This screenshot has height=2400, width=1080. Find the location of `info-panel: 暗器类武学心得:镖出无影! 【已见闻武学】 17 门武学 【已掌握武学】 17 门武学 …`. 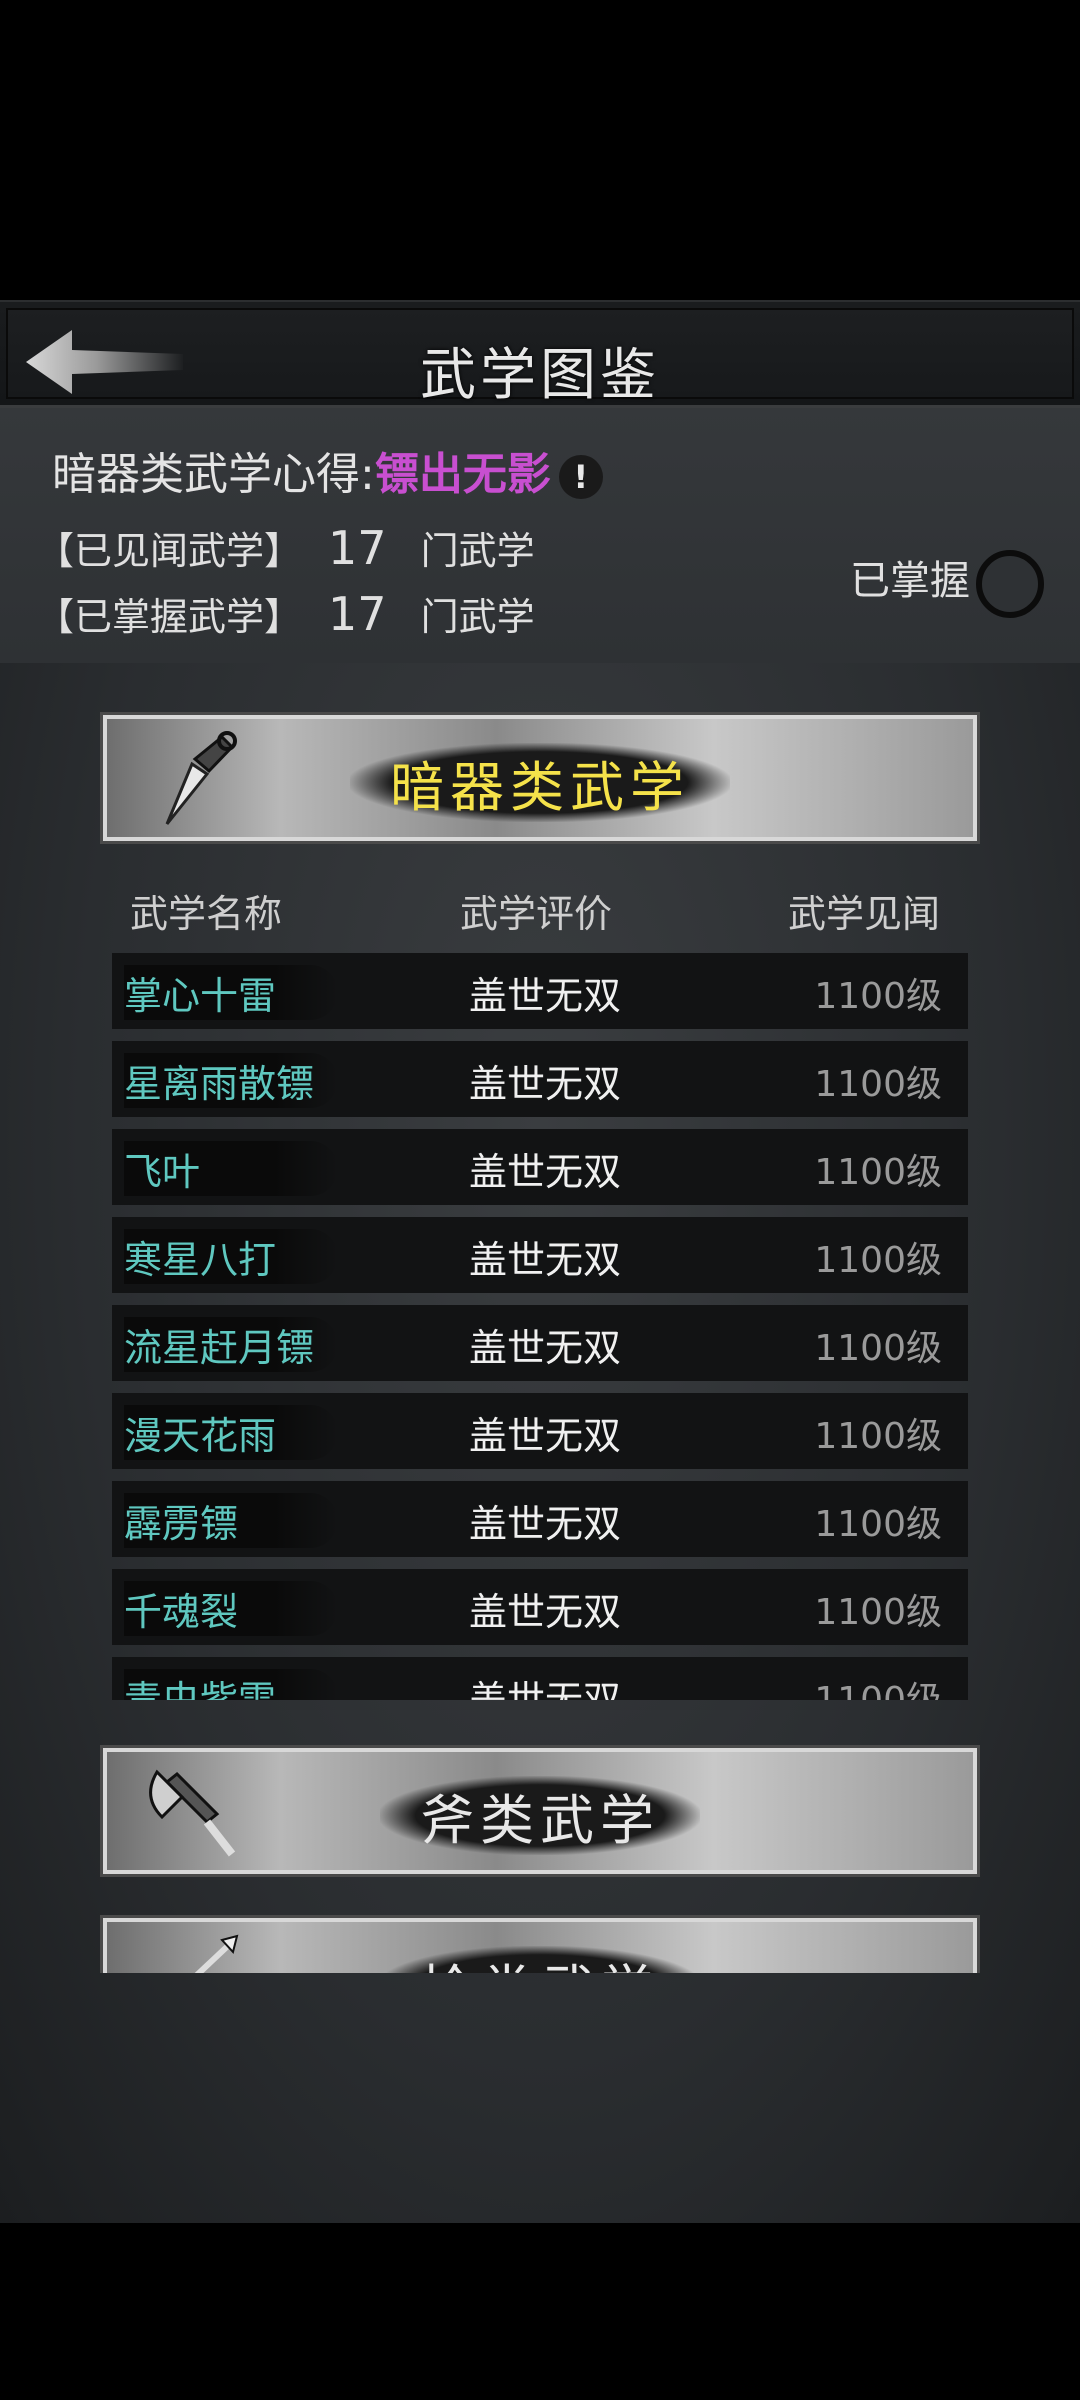

info-panel: 暗器类武学心得:镖出无影! 【已见闻武学】 17 门武学 【已掌握武学】 17 门武学 … is located at coordinates (540, 535).